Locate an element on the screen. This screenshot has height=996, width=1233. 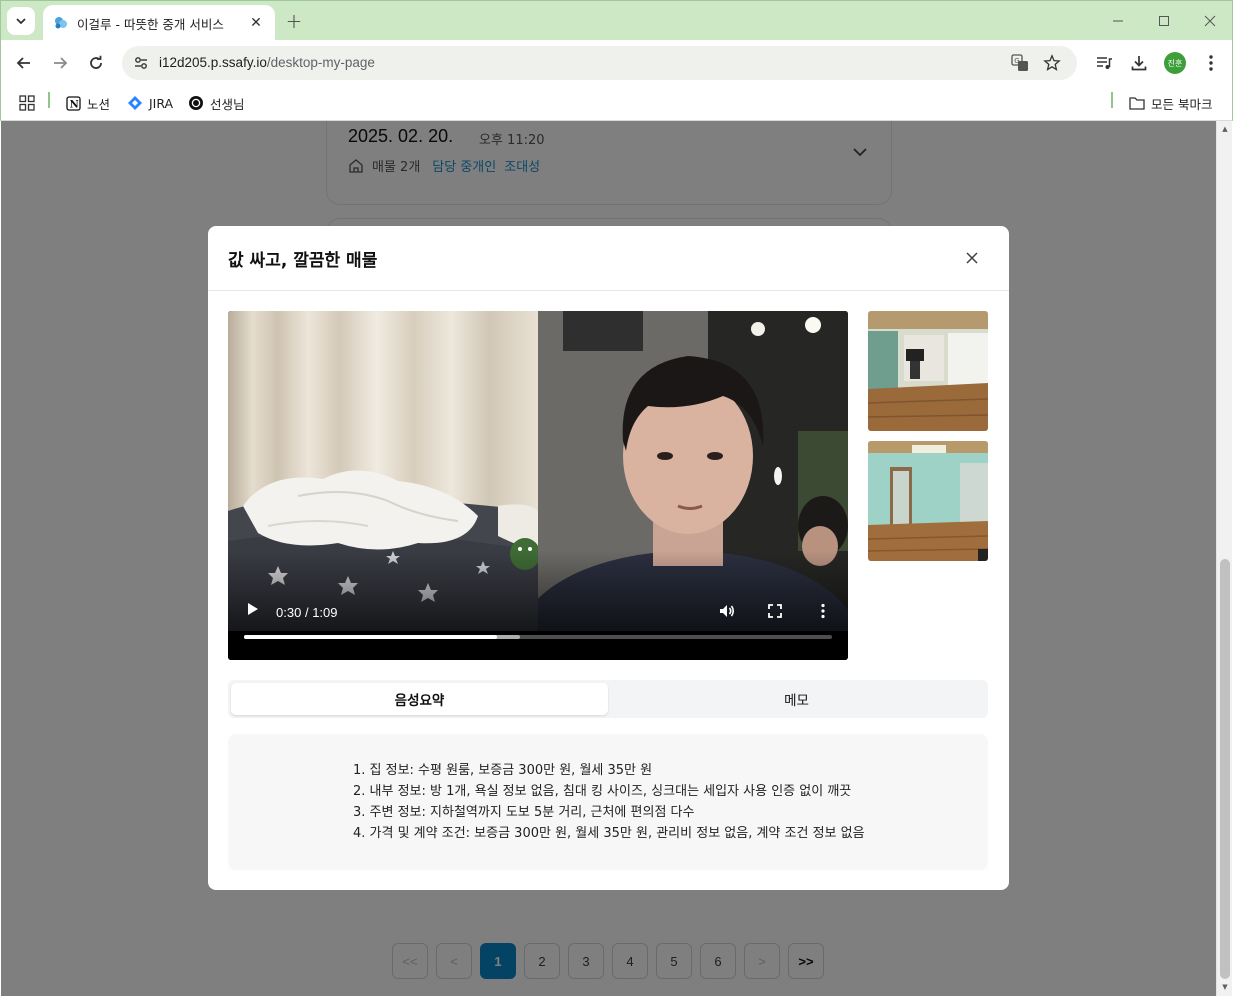
bookmark-notion: N 노션 is located at coordinates (87, 103).